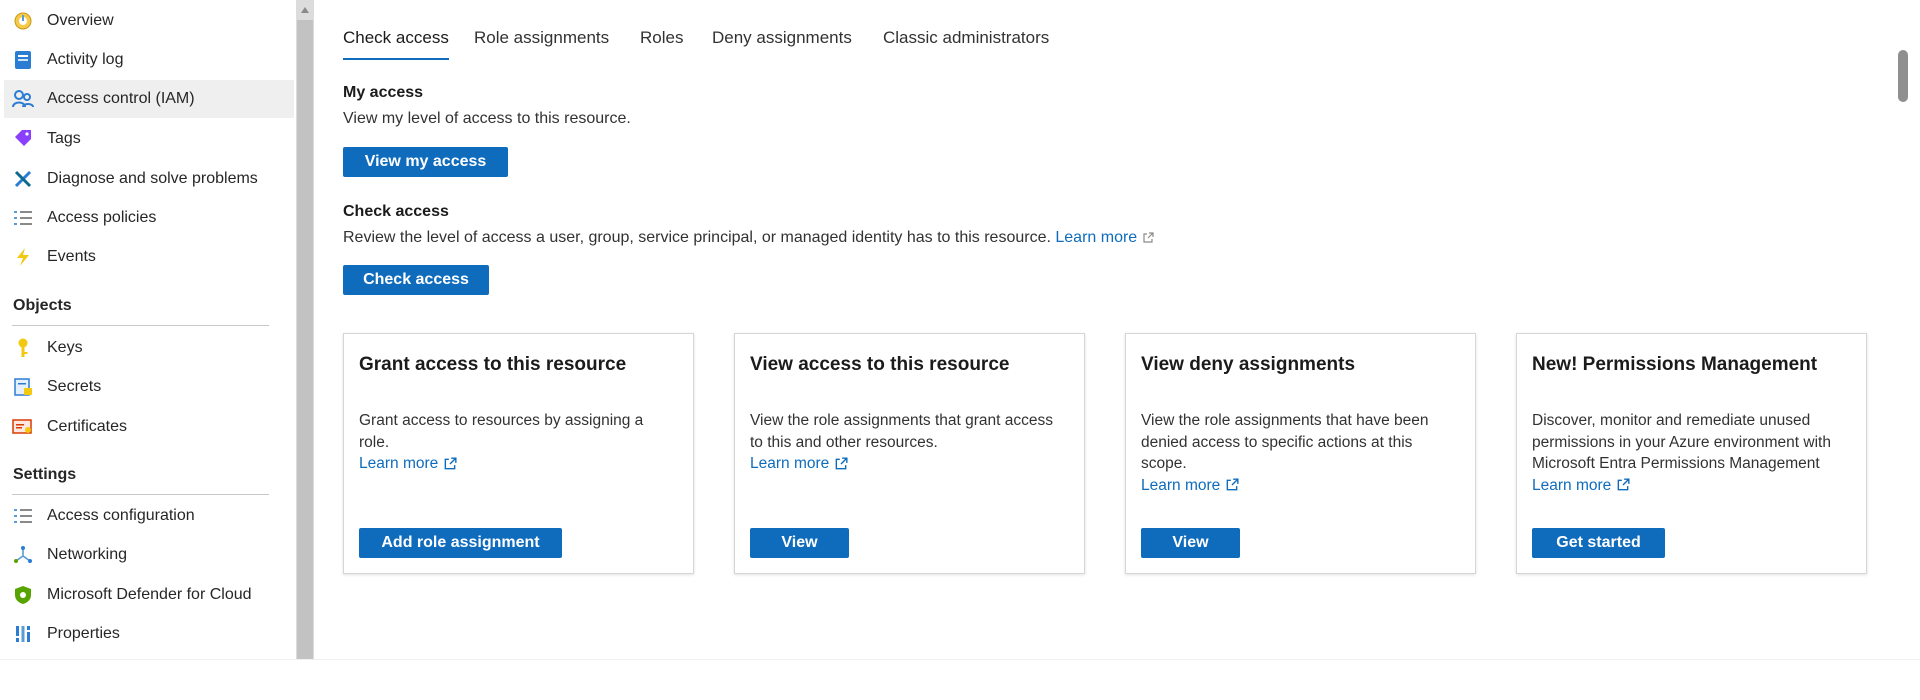 The height and width of the screenshot is (700, 1920). Describe the element at coordinates (149, 387) in the screenshot. I see `nav-item-secrets: Secrets` at that location.